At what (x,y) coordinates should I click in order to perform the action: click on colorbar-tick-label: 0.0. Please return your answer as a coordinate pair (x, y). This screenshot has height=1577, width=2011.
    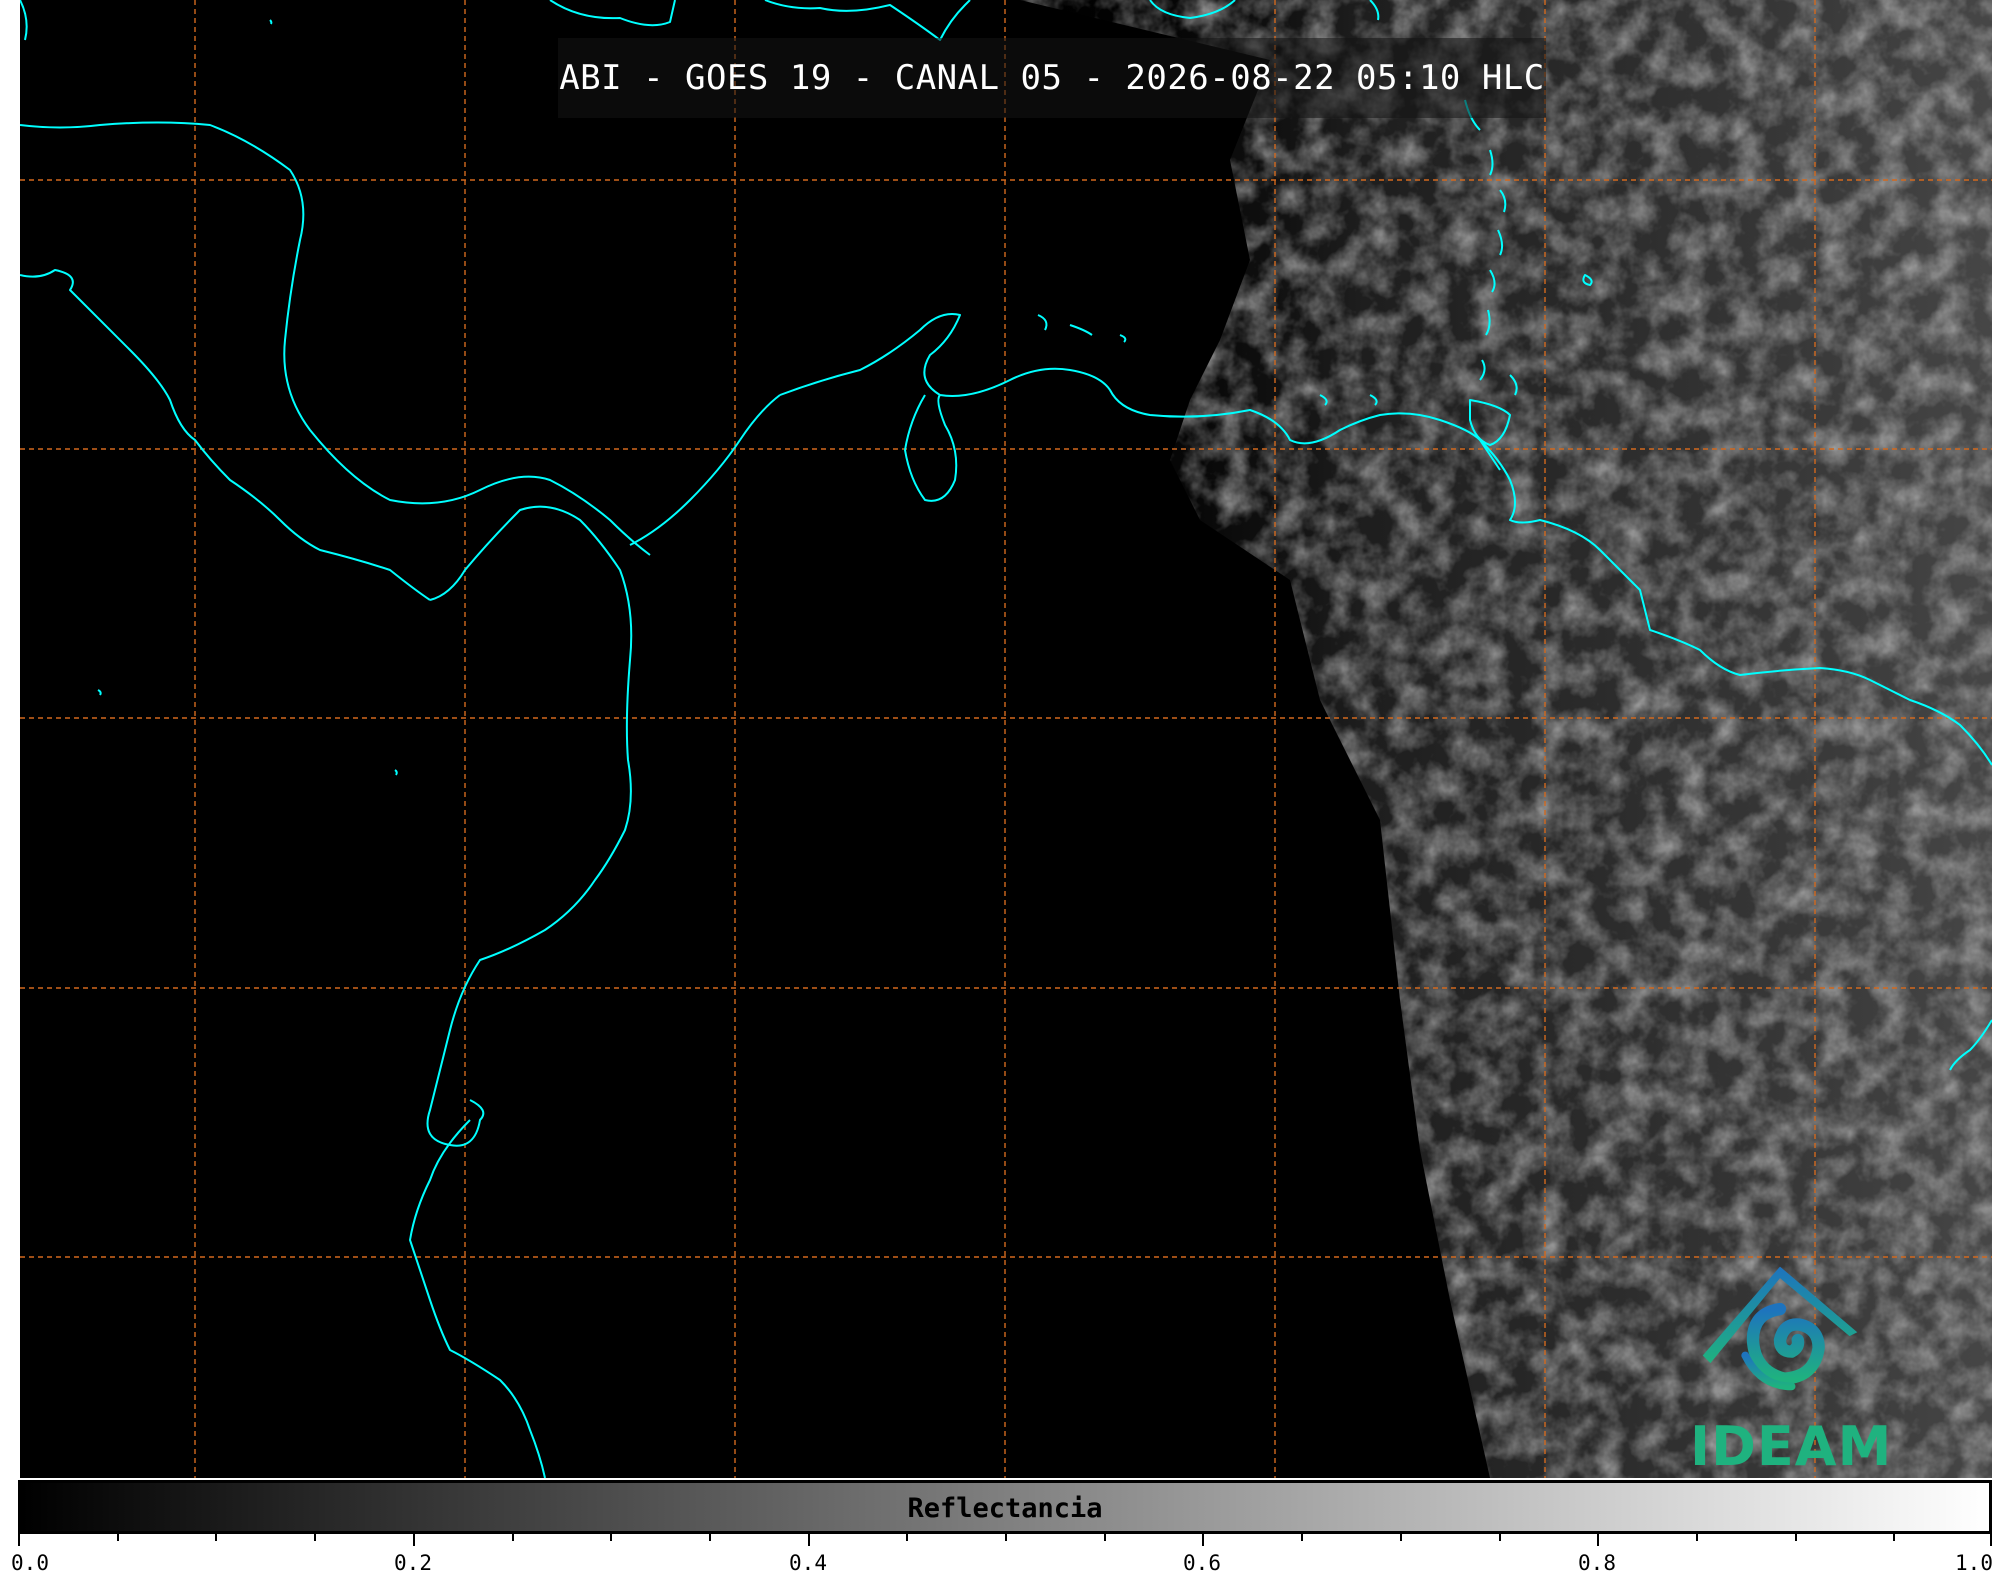
    Looking at the image, I should click on (30, 1563).